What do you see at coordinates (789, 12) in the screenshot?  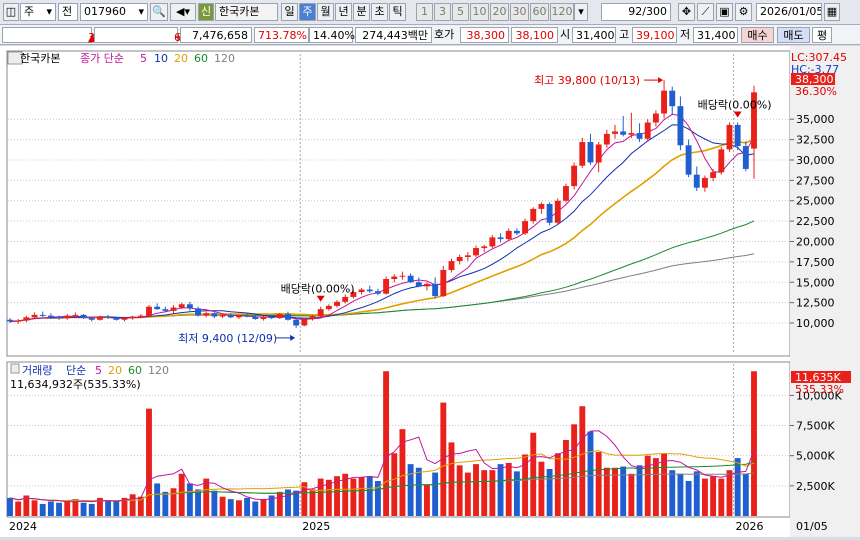 I see `date-field: 2026/01/05` at bounding box center [789, 12].